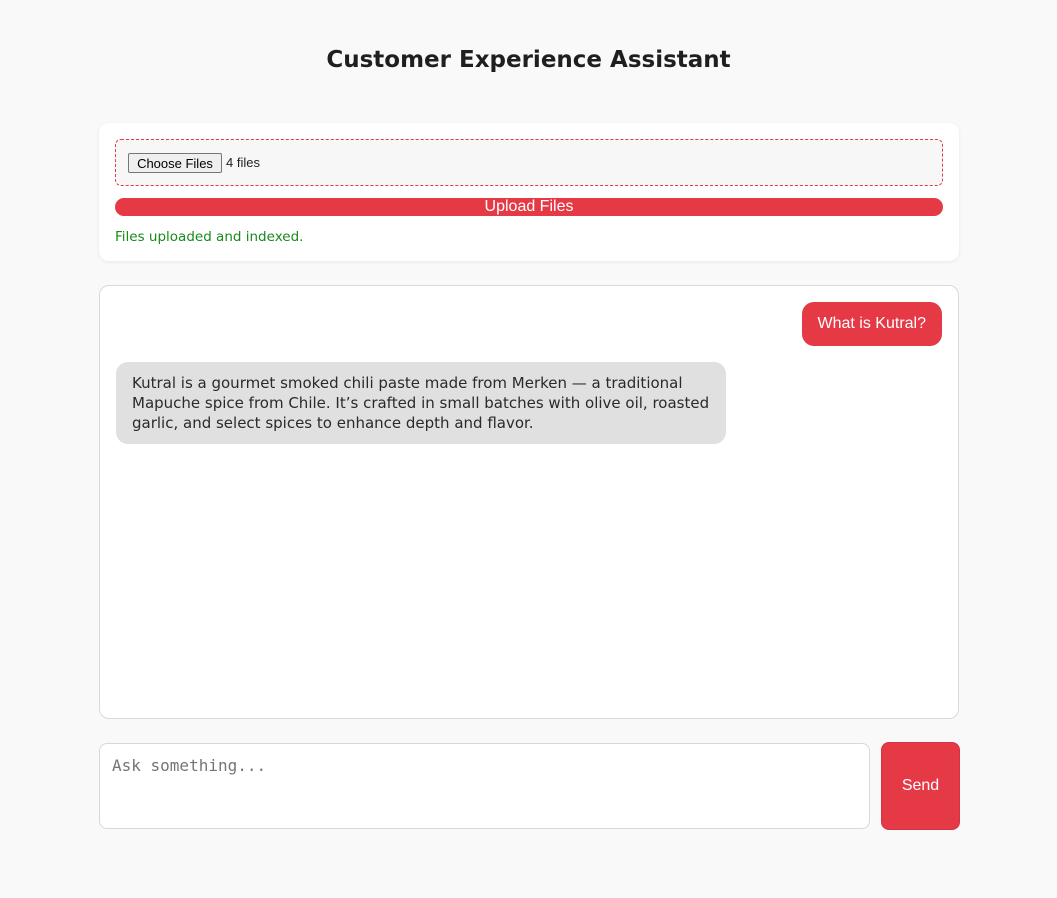 The image size is (1057, 898). I want to click on upload-files-button: Upload Files, so click(529, 207).